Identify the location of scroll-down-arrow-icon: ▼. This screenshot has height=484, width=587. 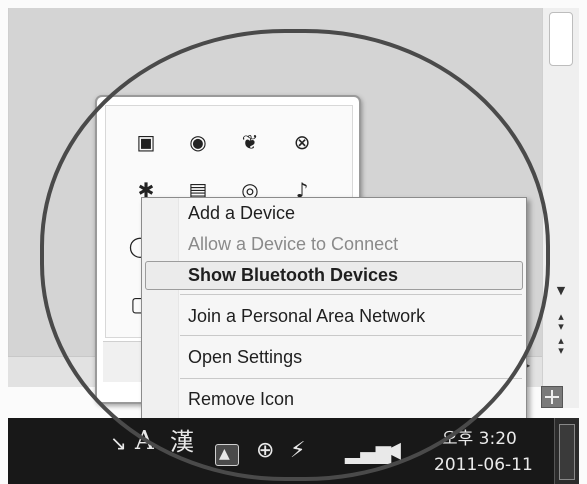
(561, 291).